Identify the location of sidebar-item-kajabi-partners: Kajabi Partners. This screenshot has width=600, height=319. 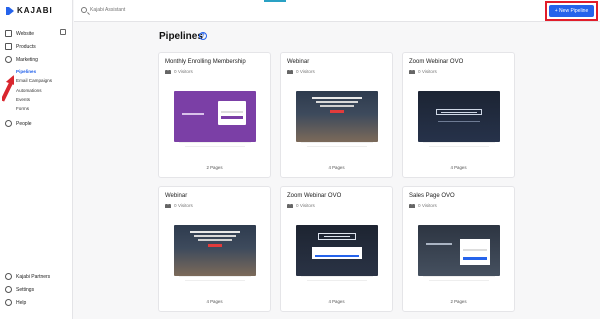
(27, 276).